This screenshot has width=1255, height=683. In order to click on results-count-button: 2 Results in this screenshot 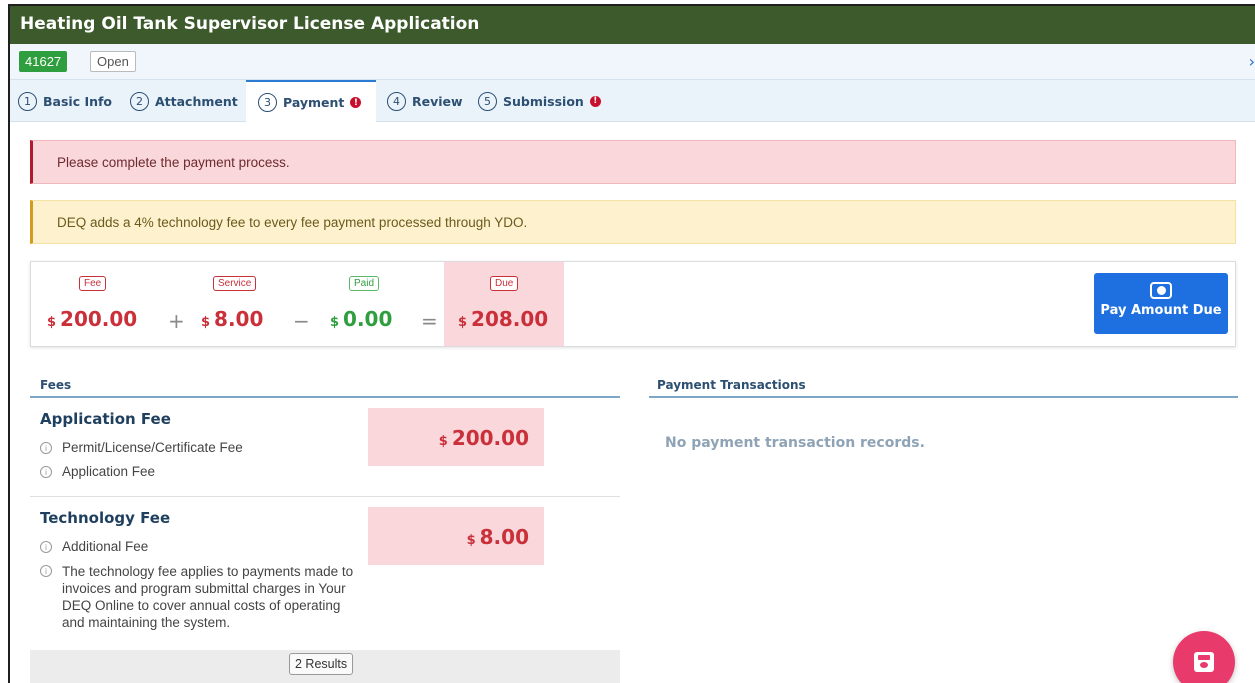, I will do `click(321, 664)`.